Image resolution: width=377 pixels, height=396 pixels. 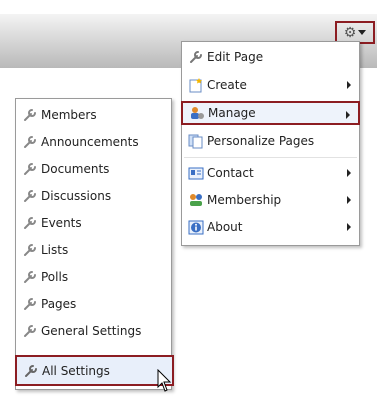 What do you see at coordinates (270, 113) in the screenshot?
I see `menu-item-manage: Manage` at bounding box center [270, 113].